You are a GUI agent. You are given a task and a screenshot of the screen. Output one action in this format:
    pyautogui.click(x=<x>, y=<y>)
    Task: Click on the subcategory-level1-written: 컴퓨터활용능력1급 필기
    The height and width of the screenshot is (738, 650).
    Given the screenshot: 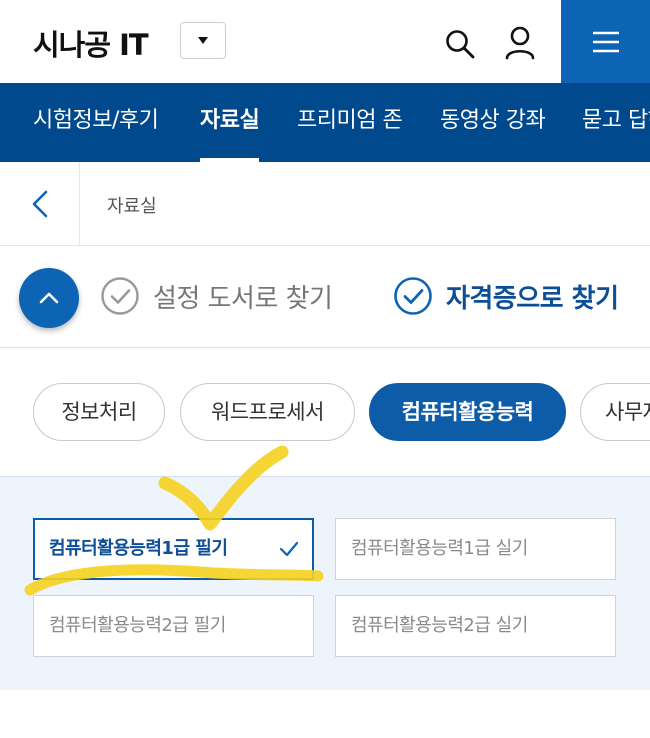 What is the action you would take?
    pyautogui.click(x=173, y=549)
    